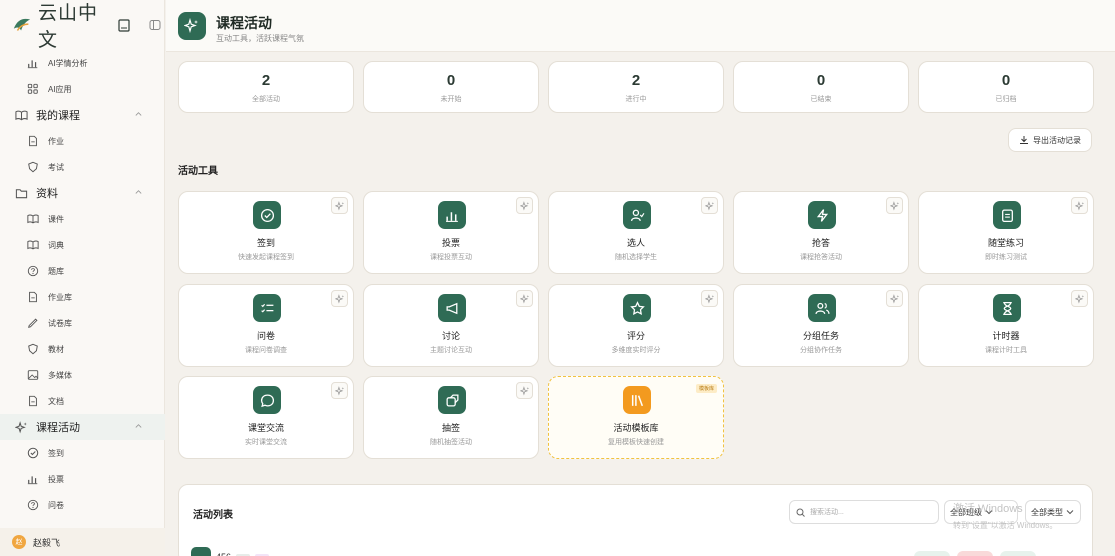 The width and height of the screenshot is (1115, 556). Describe the element at coordinates (60, 89) in the screenshot. I see `sidebar-item-label: AI应用` at that location.